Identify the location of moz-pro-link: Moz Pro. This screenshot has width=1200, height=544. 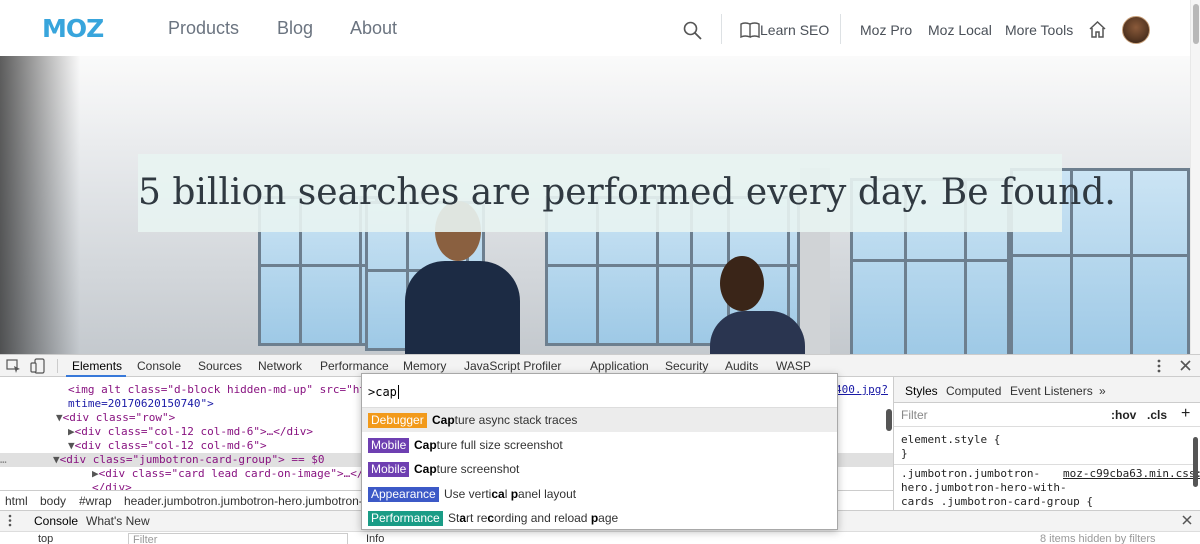
(886, 30).